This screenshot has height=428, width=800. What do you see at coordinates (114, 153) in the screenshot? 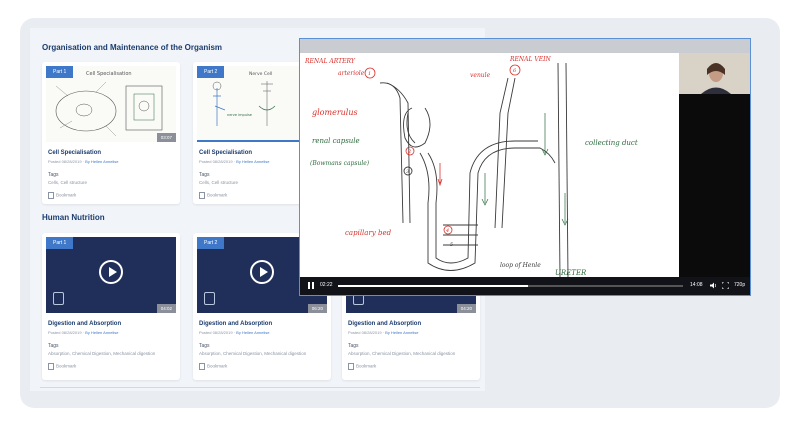
I see `card-title: Cell Specialisation` at bounding box center [114, 153].